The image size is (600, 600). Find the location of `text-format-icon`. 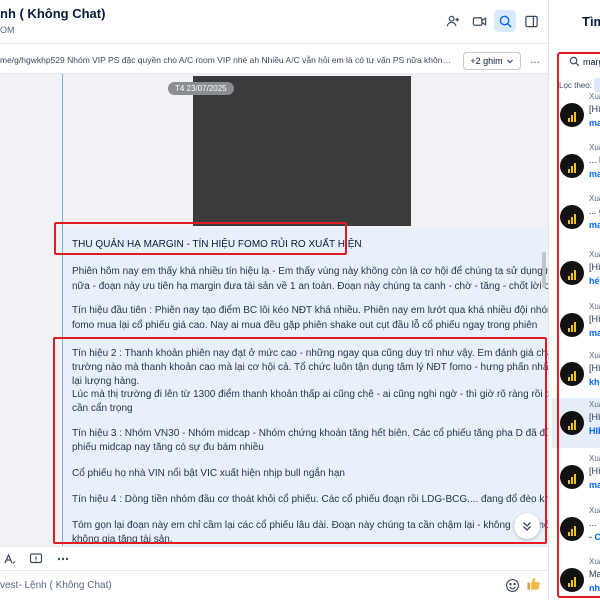

text-format-icon is located at coordinates (10, 558).